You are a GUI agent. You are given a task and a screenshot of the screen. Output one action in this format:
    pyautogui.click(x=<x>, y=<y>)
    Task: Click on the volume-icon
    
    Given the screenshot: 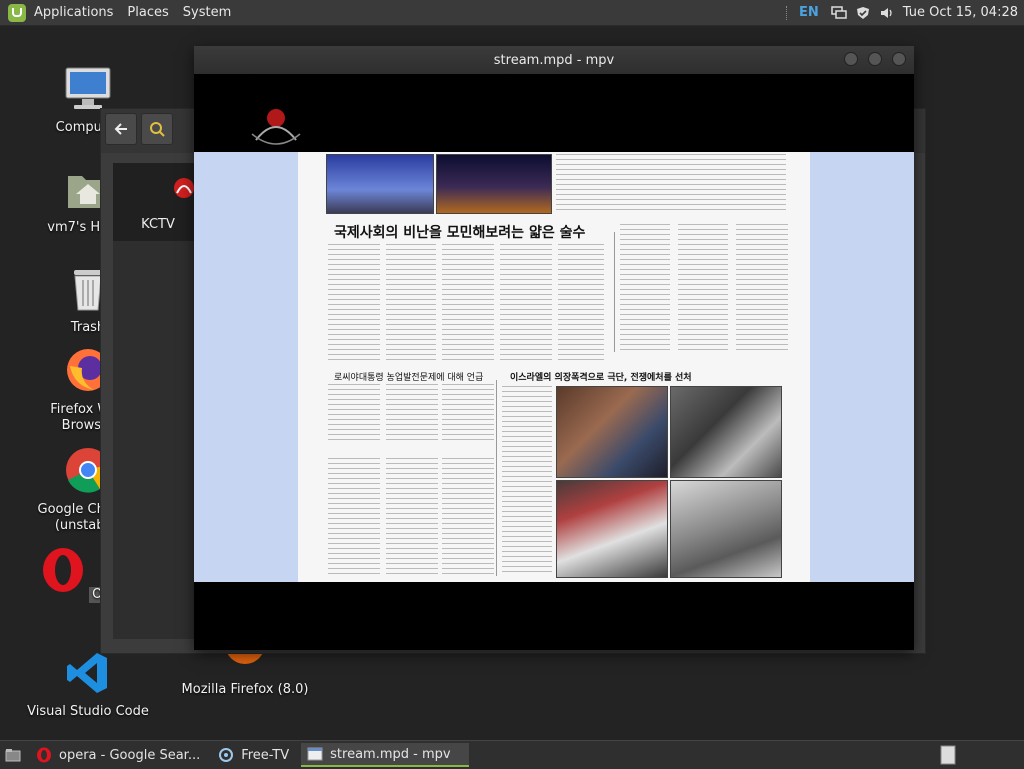 What is the action you would take?
    pyautogui.click(x=887, y=13)
    